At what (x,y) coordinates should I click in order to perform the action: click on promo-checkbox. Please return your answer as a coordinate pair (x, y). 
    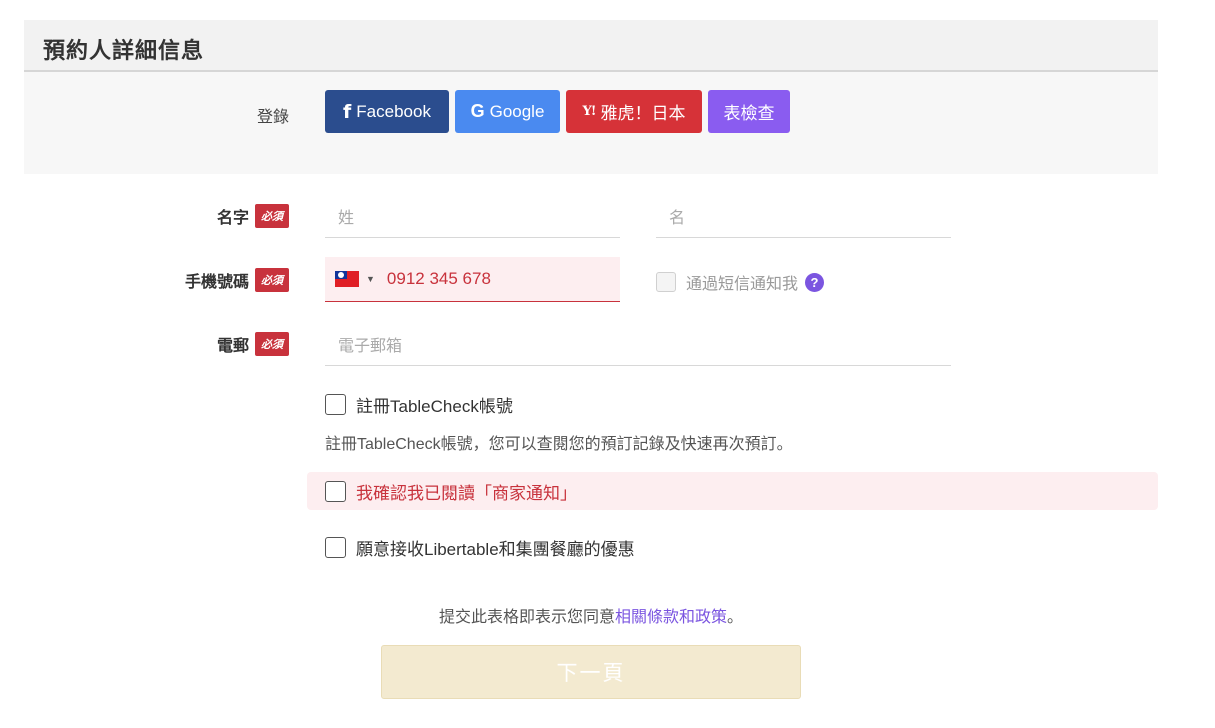
    Looking at the image, I should click on (335, 547).